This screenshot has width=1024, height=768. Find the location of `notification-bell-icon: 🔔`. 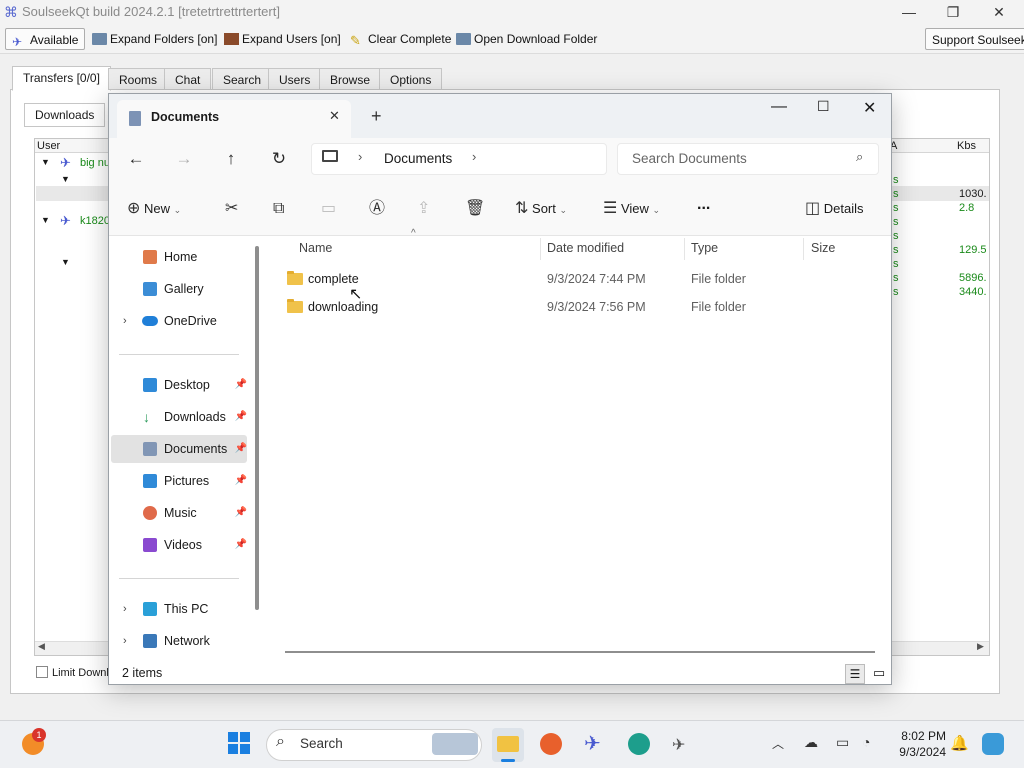

notification-bell-icon: 🔔 is located at coordinates (959, 743).